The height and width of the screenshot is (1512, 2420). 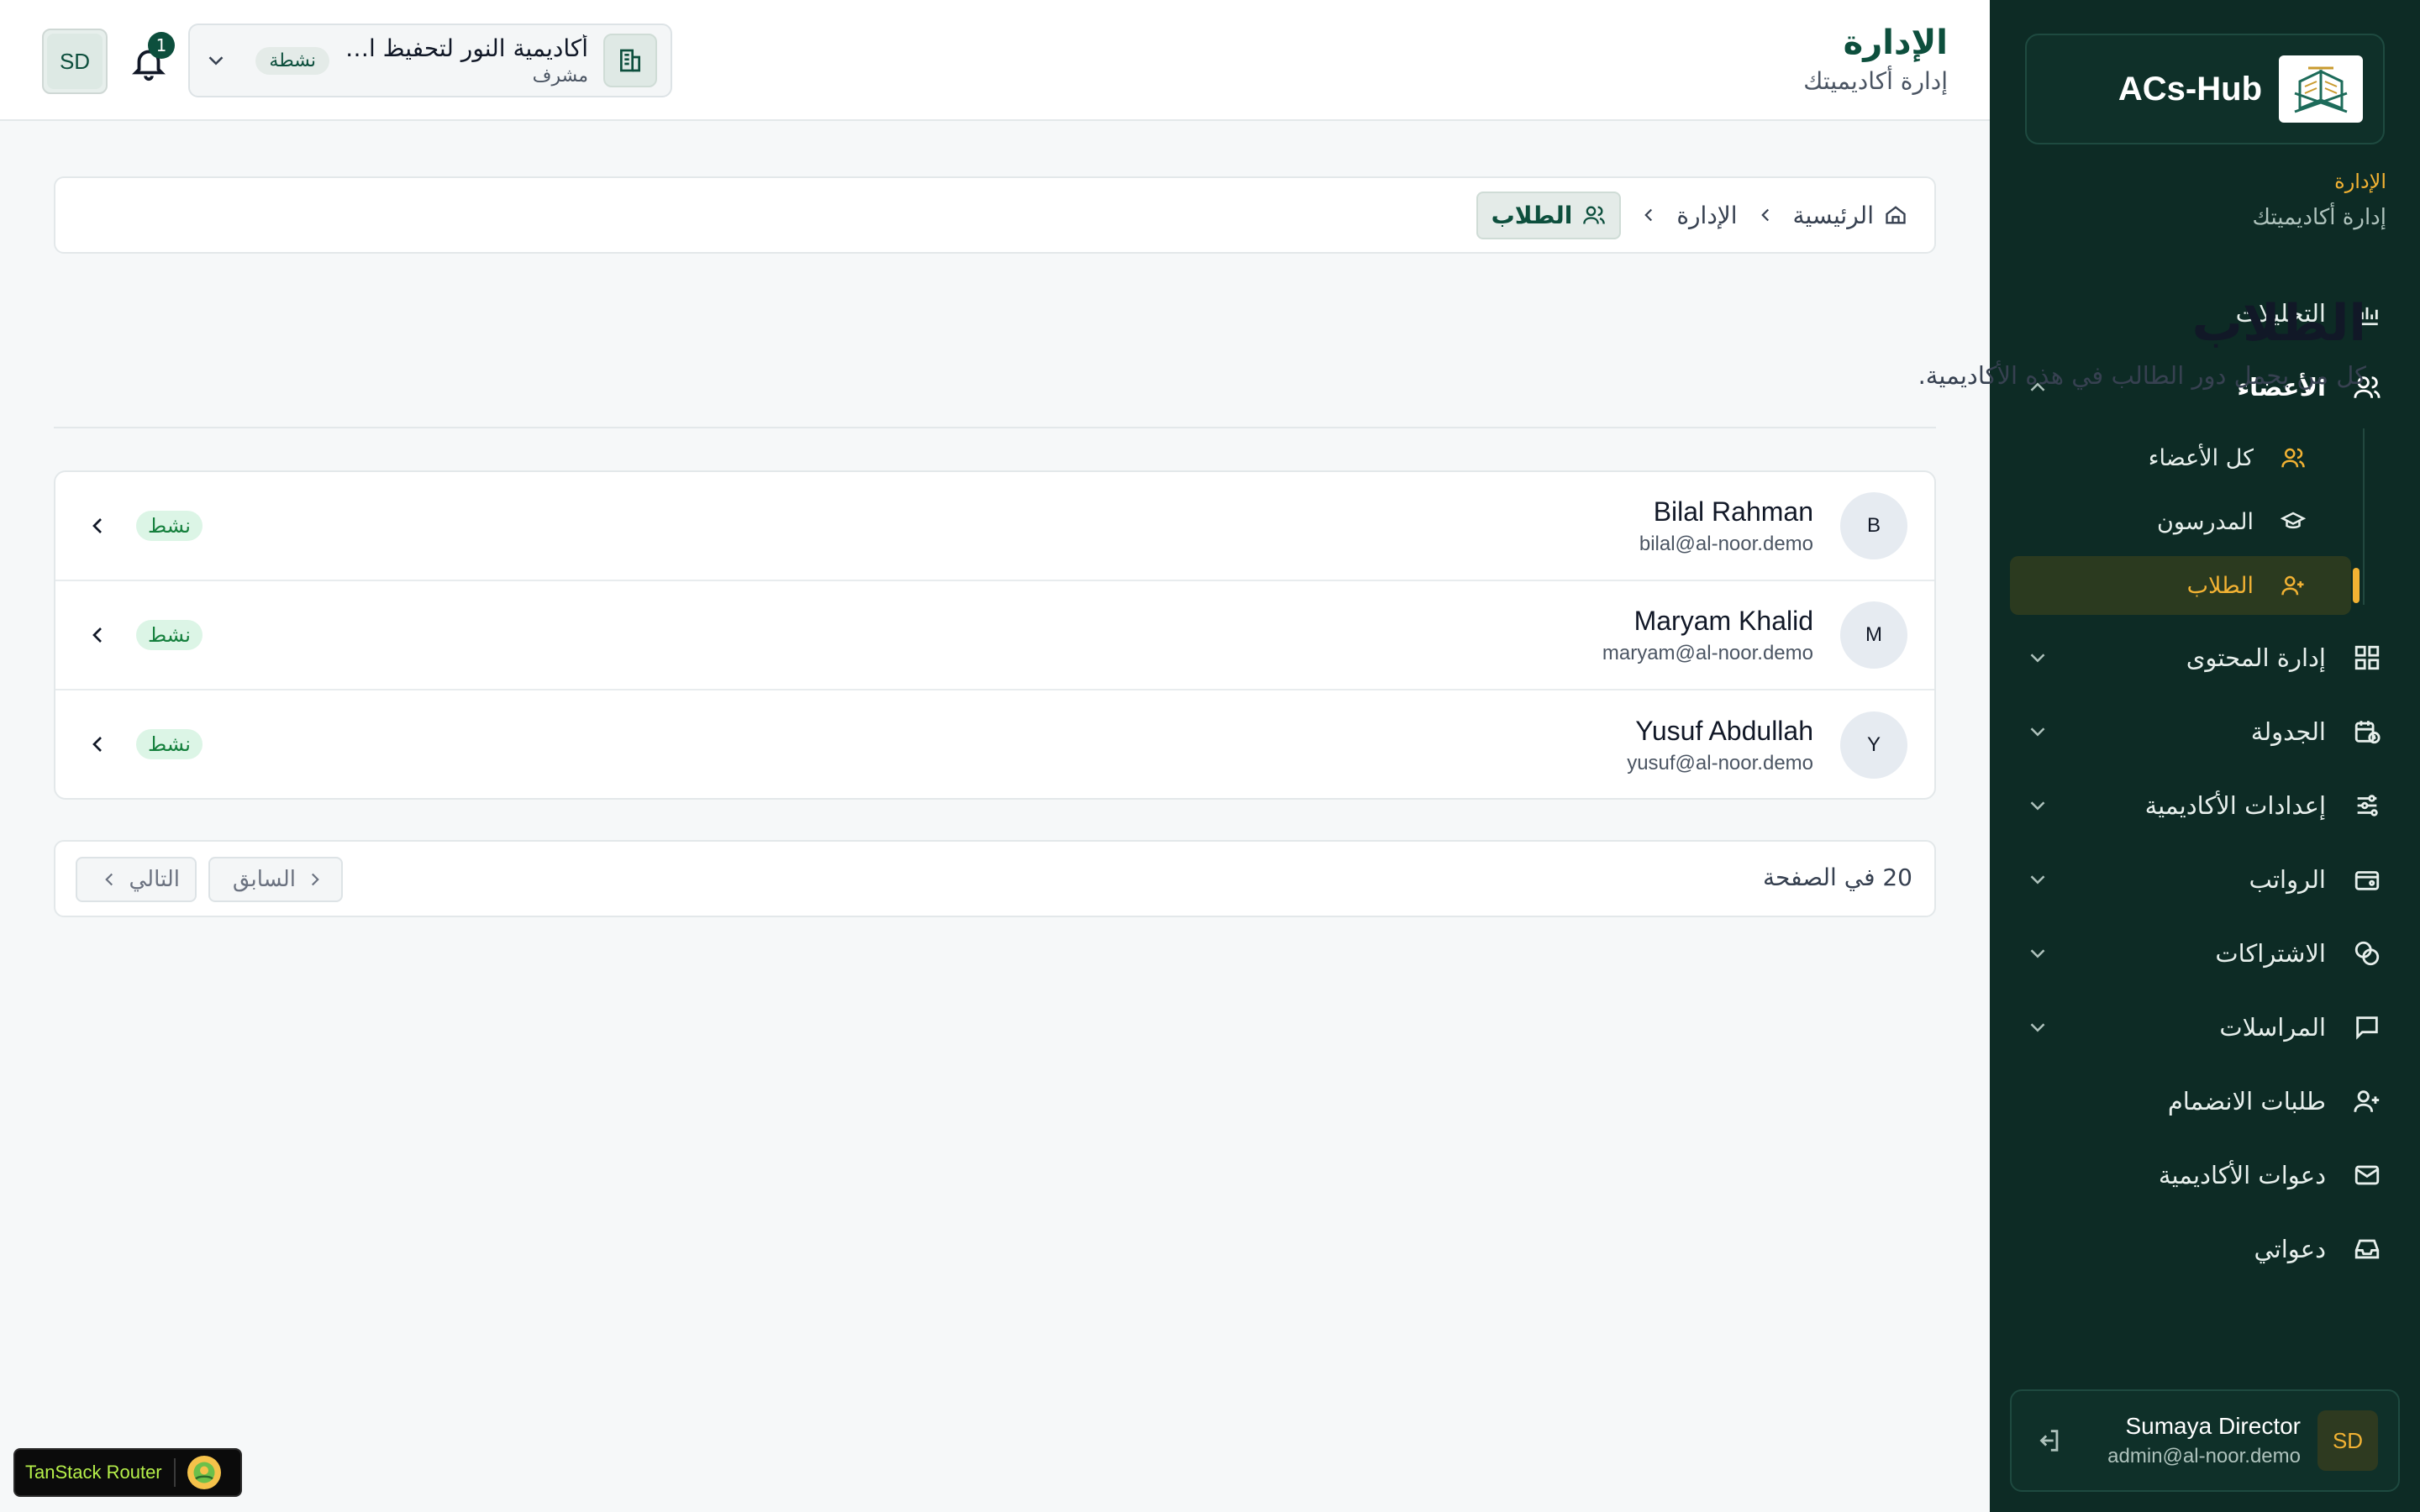 What do you see at coordinates (2213, 1426) in the screenshot?
I see `user-name: Sumaya Director` at bounding box center [2213, 1426].